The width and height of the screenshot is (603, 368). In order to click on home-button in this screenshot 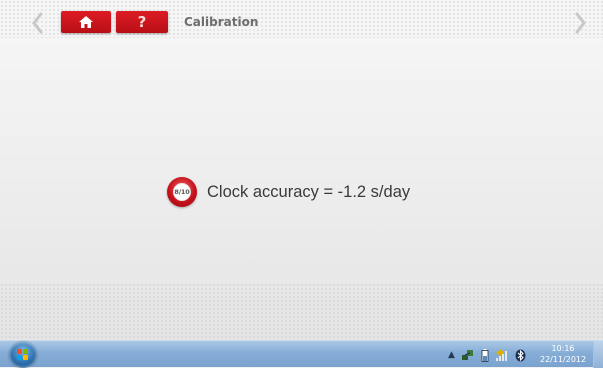, I will do `click(86, 22)`.